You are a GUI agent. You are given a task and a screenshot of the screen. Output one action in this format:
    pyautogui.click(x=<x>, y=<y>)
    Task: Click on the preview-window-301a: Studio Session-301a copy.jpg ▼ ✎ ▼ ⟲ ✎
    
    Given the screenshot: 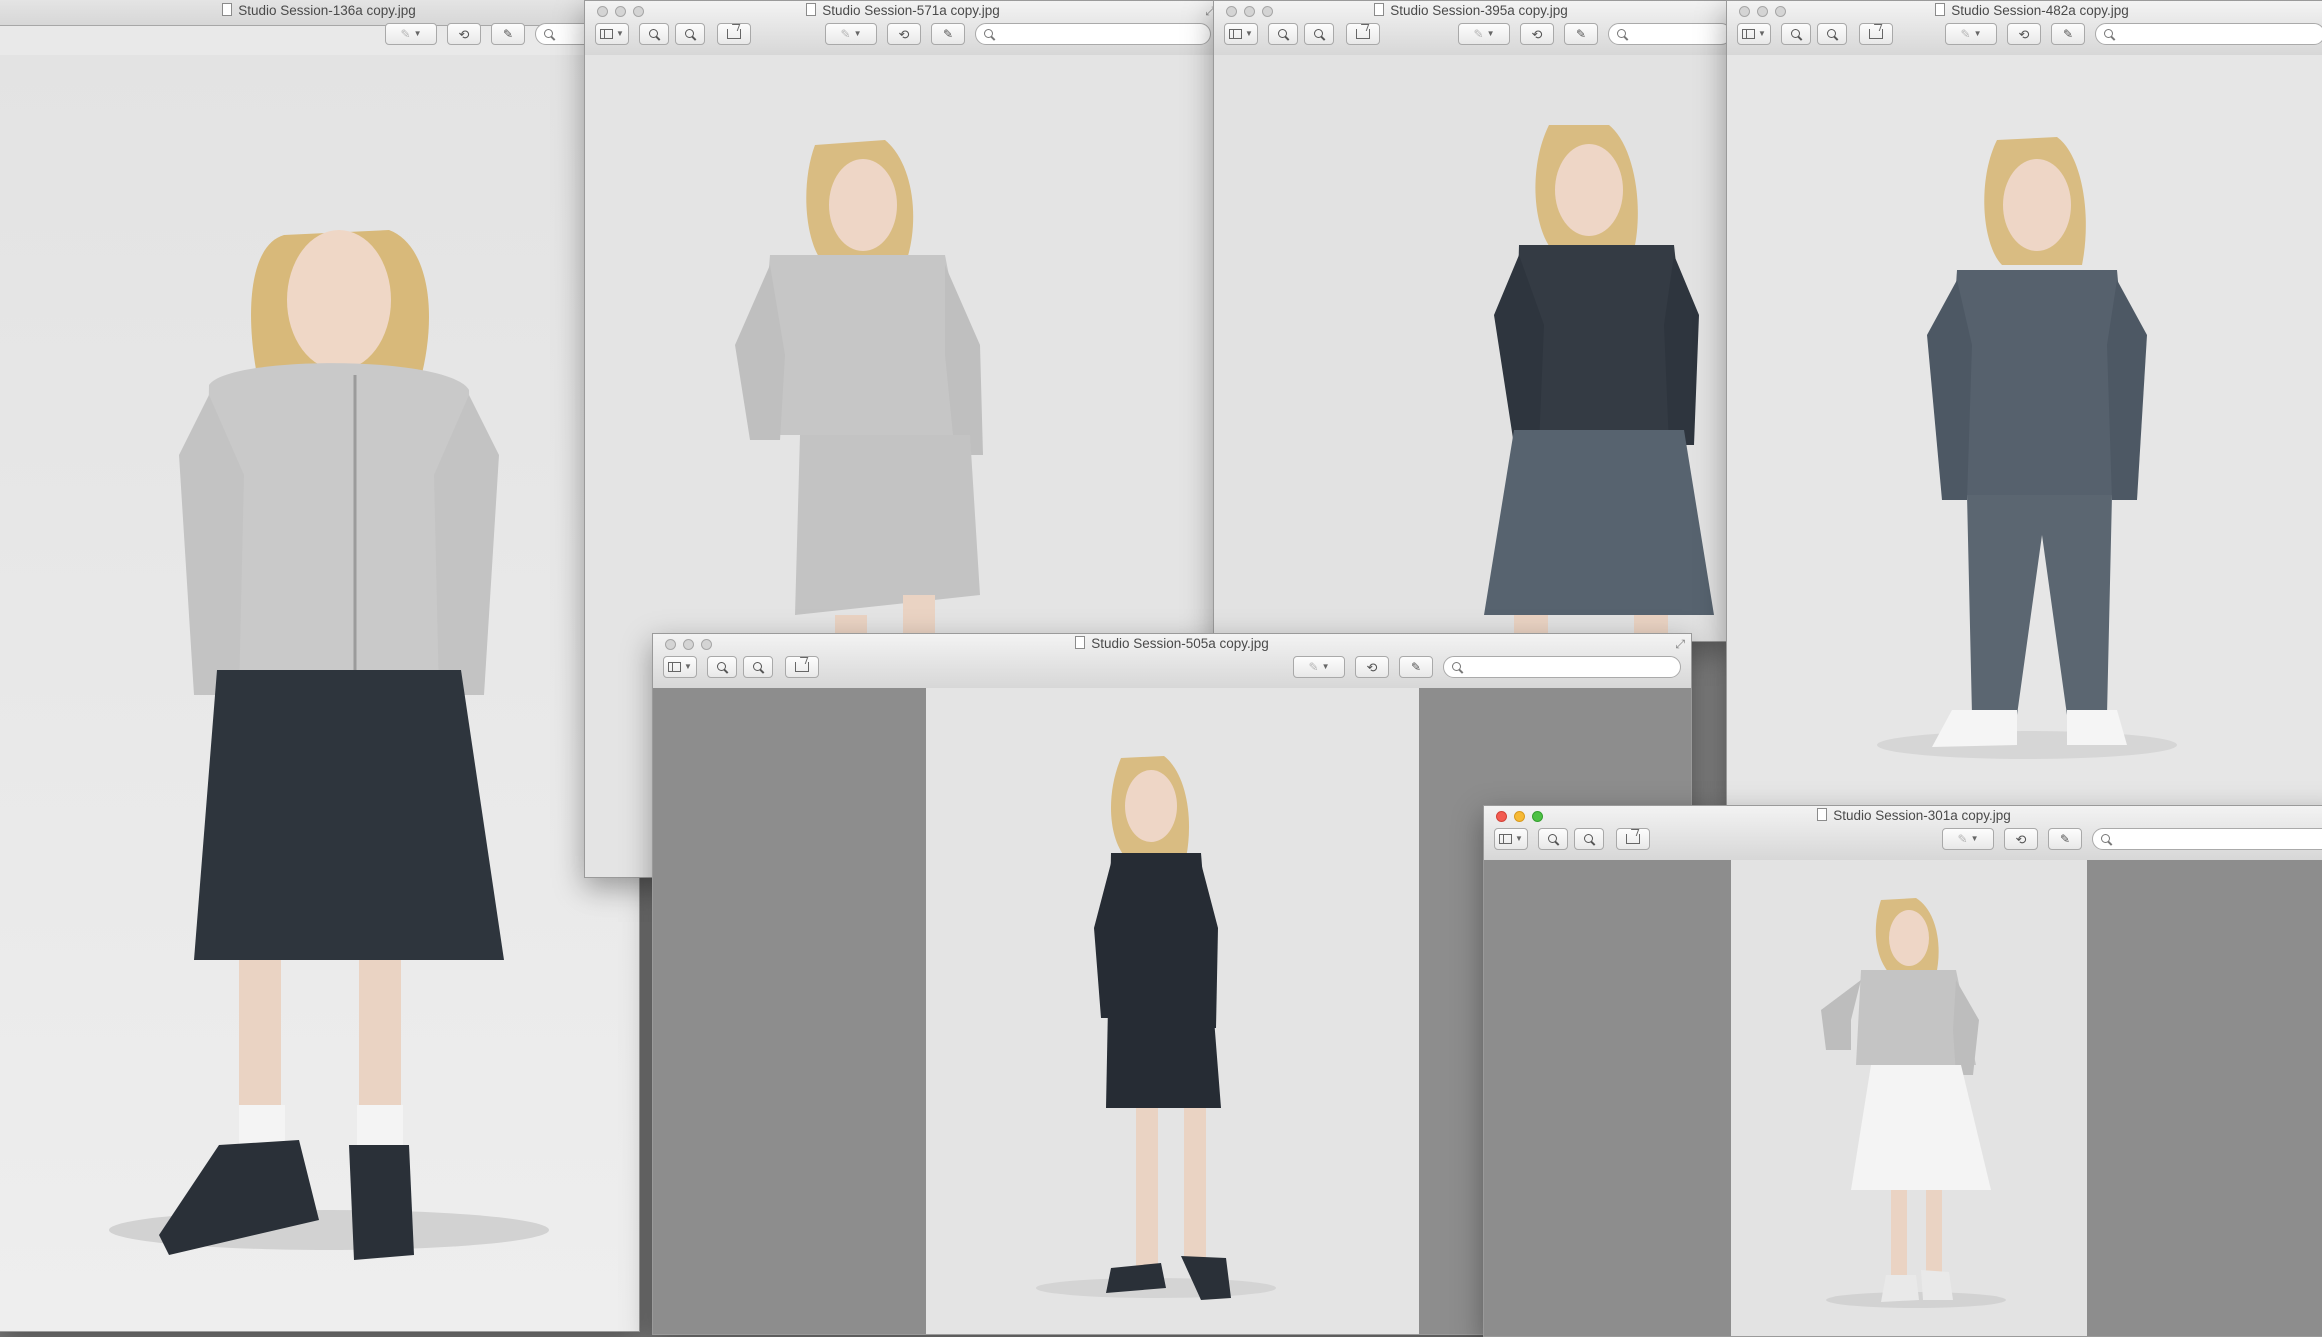 What is the action you would take?
    pyautogui.click(x=1902, y=1071)
    